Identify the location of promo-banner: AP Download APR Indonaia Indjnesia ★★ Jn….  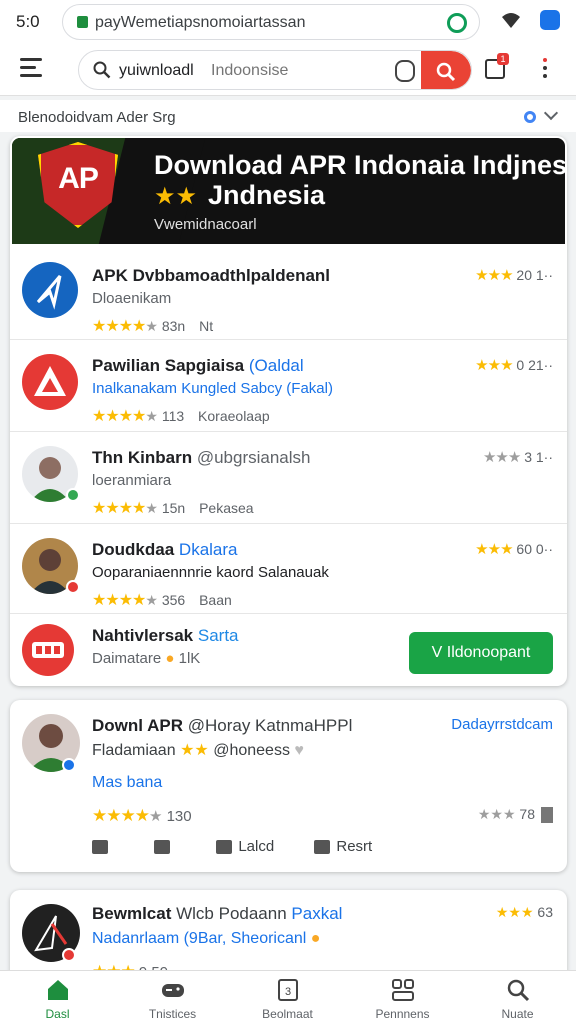
(288, 191).